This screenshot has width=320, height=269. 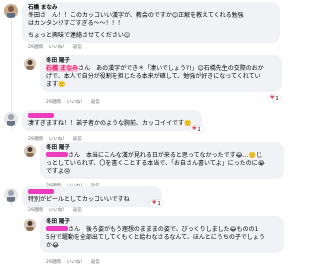 I want to click on comment-text: さん 本当にこんな漢が見れる日が来ると思ってなかったです😂…🙂じ, so click(x=162, y=156).